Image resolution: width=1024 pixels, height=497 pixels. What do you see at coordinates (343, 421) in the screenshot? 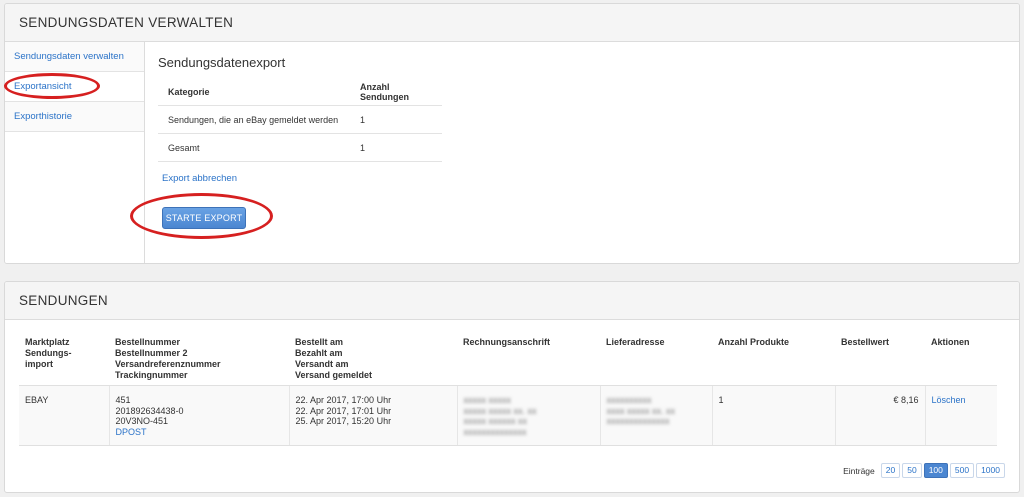
I see `shipped-date: 25. Apr 2017, 15:20 Uhr` at bounding box center [343, 421].